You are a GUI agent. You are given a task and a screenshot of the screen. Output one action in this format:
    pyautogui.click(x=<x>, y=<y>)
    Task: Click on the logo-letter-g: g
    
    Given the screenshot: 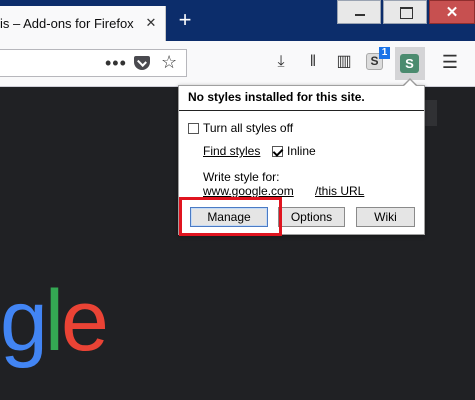 What is the action you would take?
    pyautogui.click(x=24, y=321)
    